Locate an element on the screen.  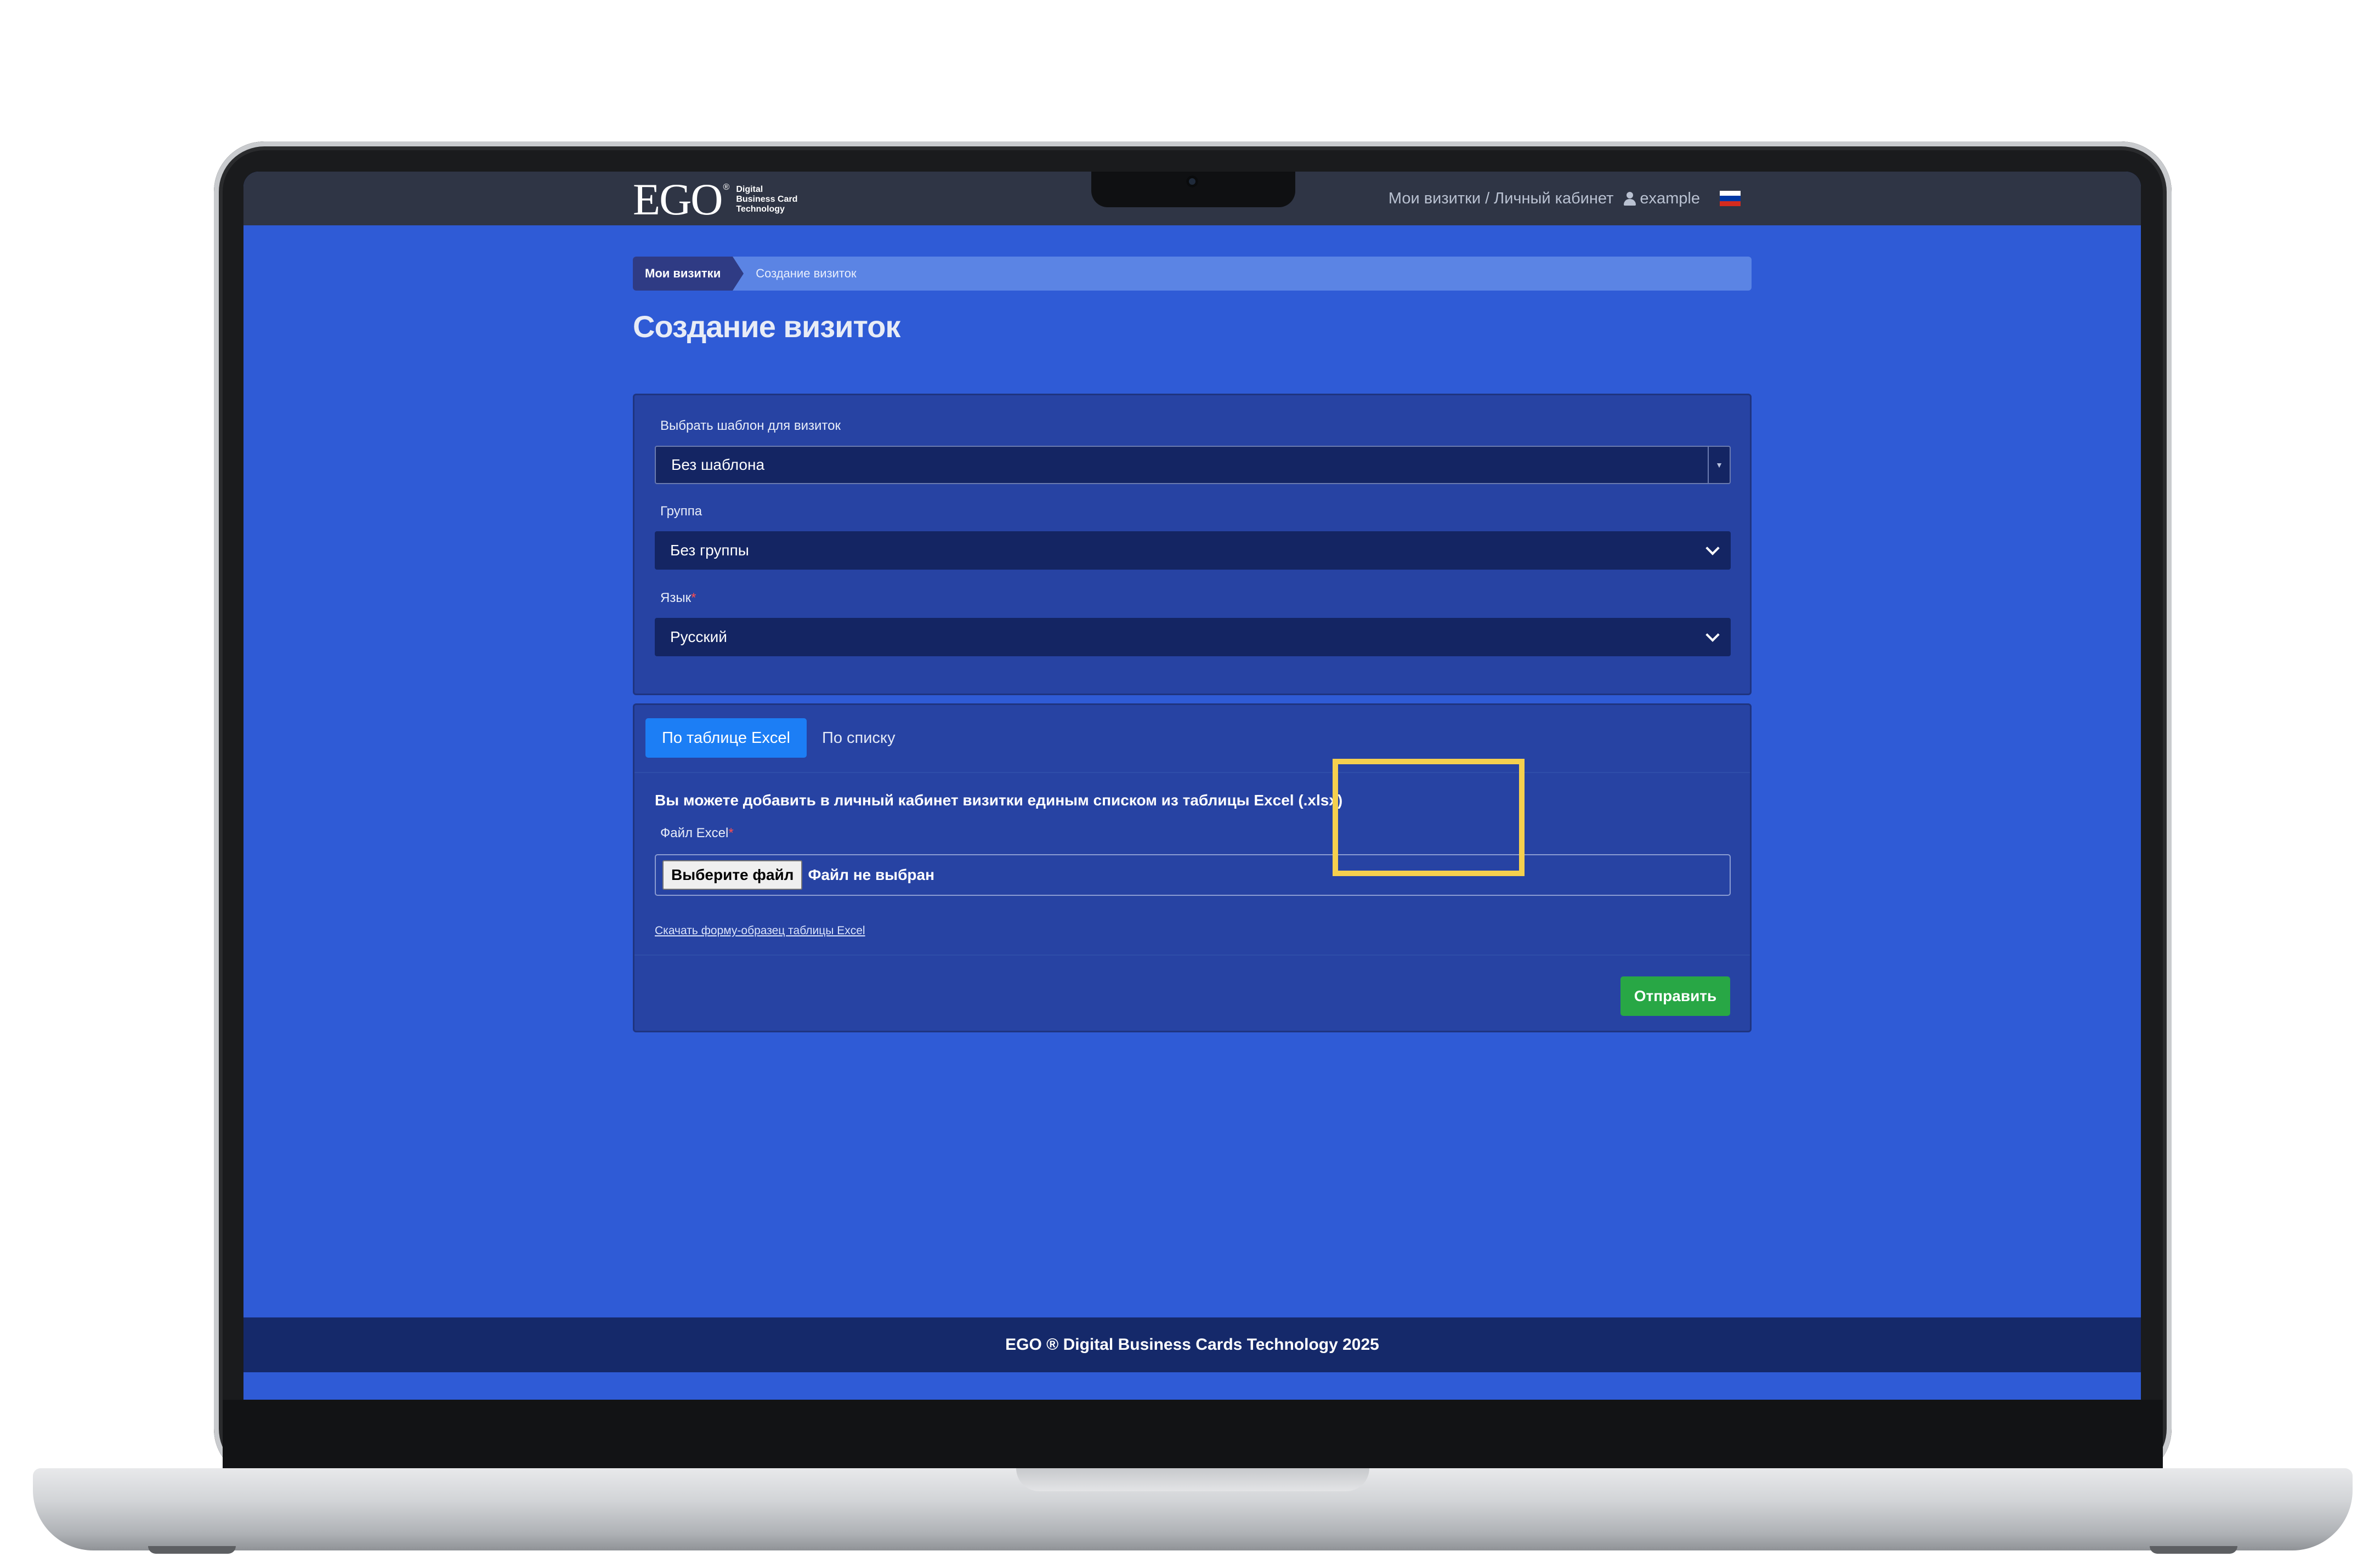
logo-tagline-line: Digital is located at coordinates (749, 190).